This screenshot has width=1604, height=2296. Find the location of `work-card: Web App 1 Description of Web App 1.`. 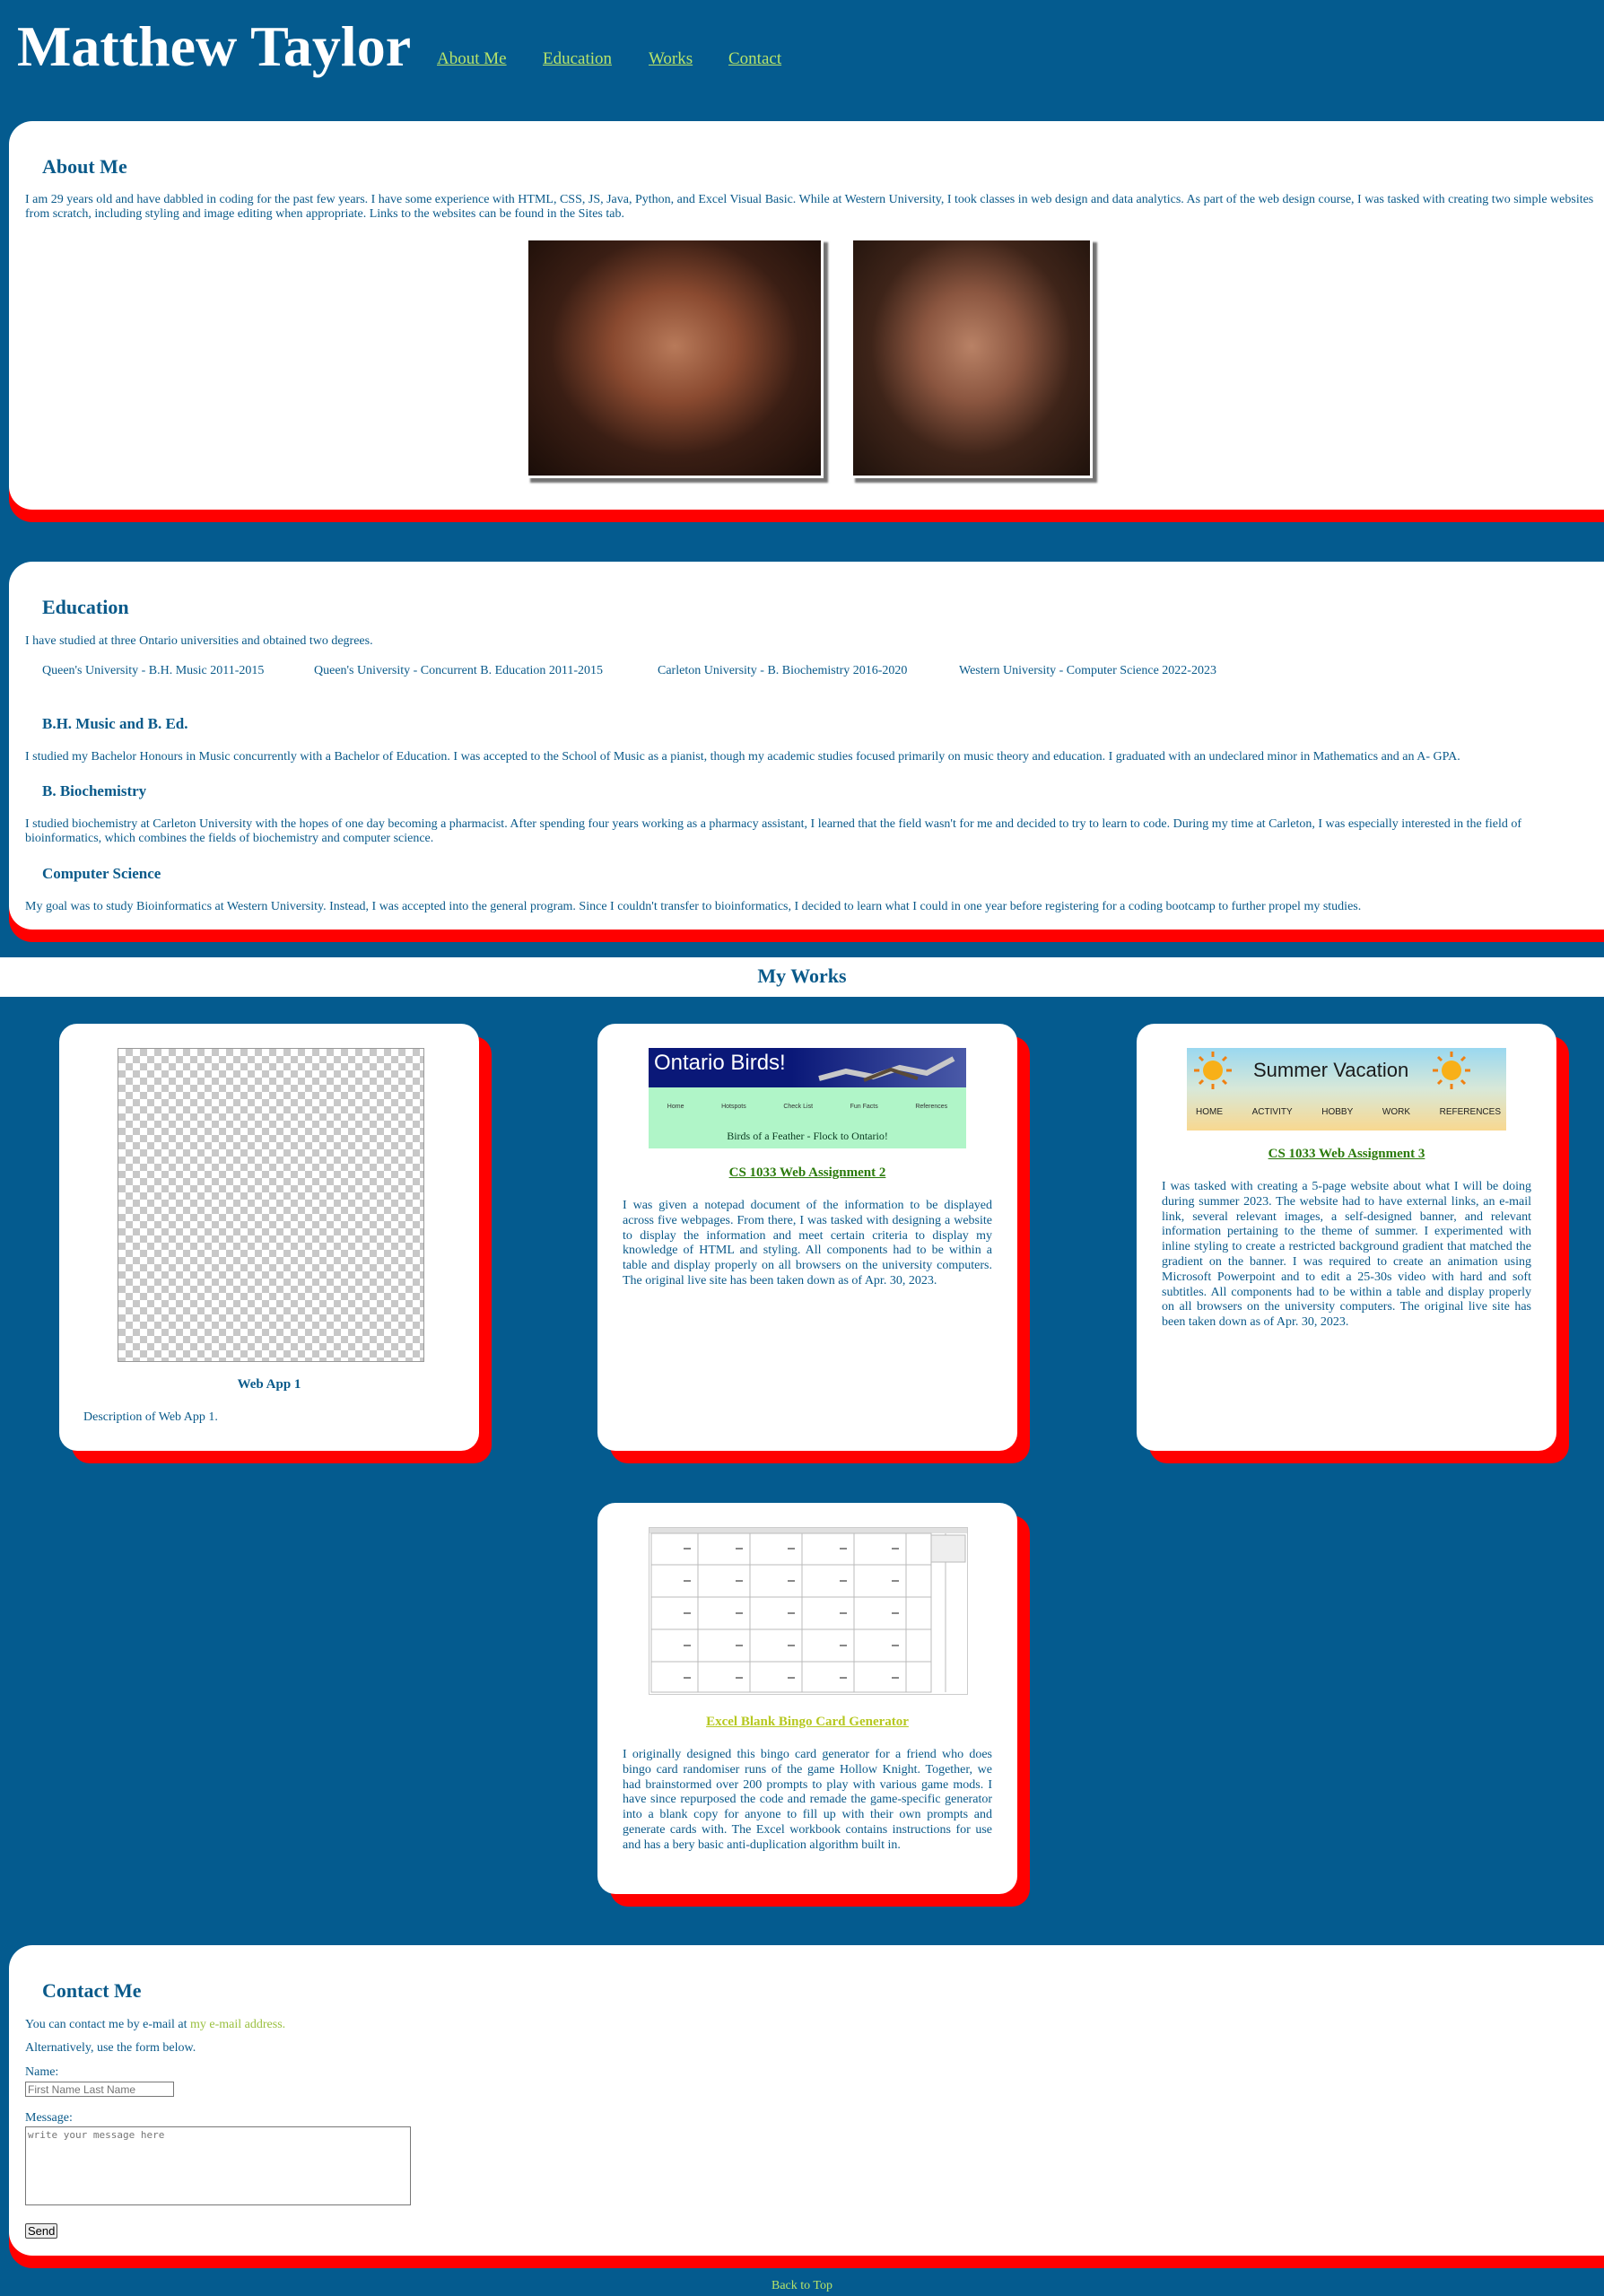

work-card: Web App 1 Description of Web App 1. is located at coordinates (269, 1238).